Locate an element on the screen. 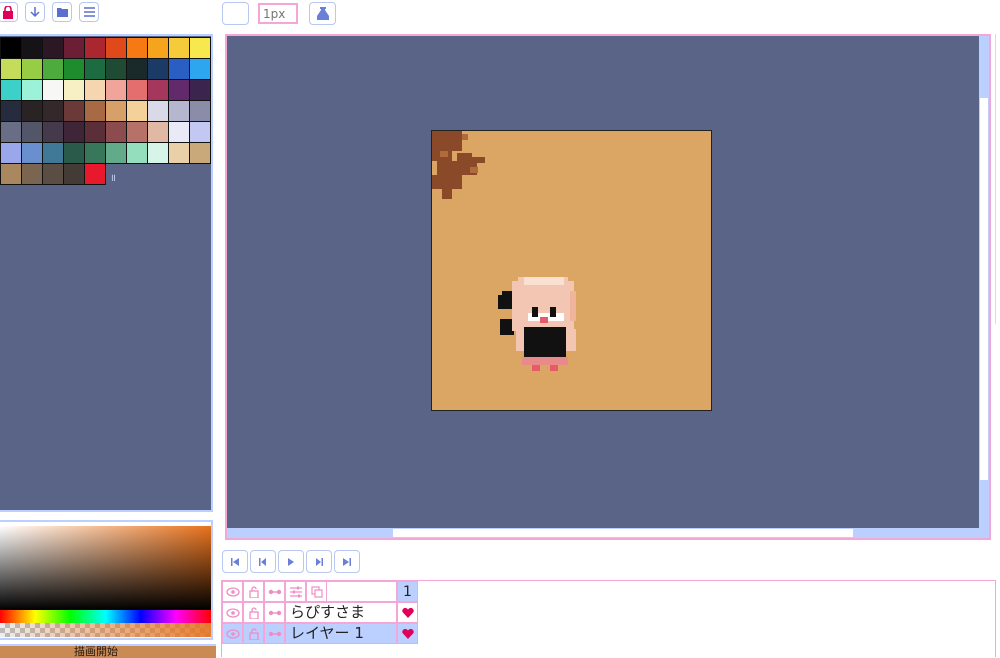 The width and height of the screenshot is (1000, 658). bucket-fill-button is located at coordinates (322, 13).